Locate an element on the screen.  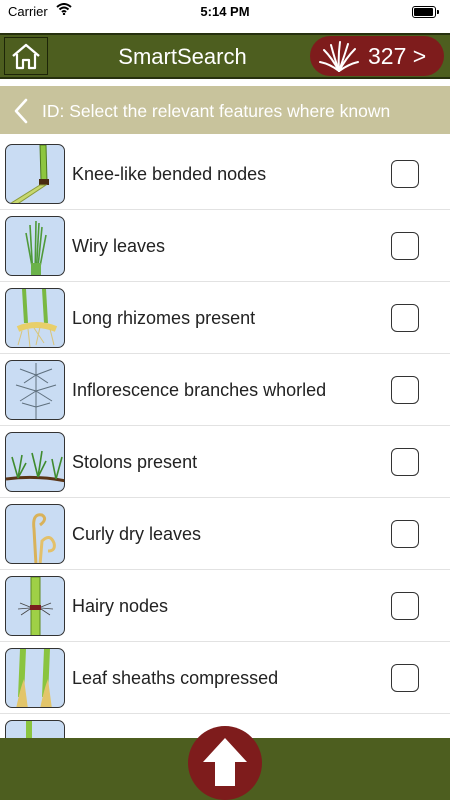
list-item: Inflorescence branches whorled is located at coordinates (225, 390).